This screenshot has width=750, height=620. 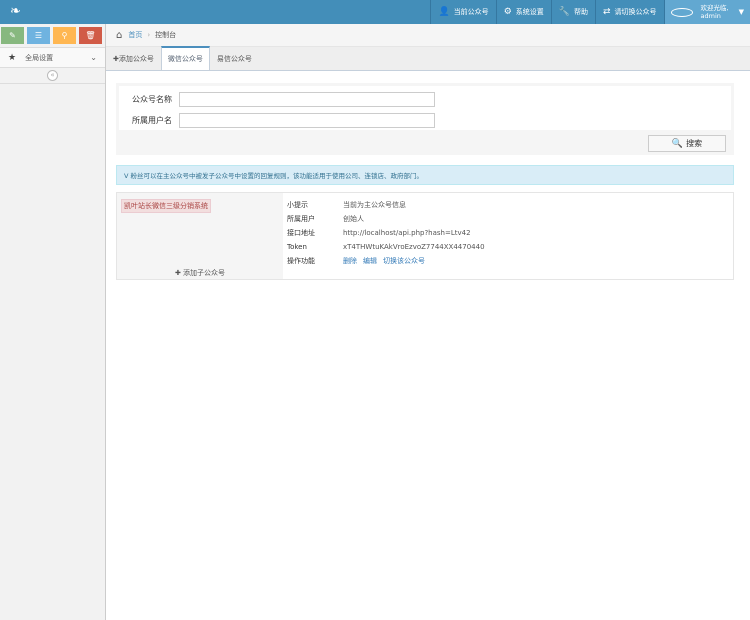 What do you see at coordinates (386, 247) in the screenshot?
I see `detail-row: Token xT4THWtuKAkVroEzvoZ7744XX4470440` at bounding box center [386, 247].